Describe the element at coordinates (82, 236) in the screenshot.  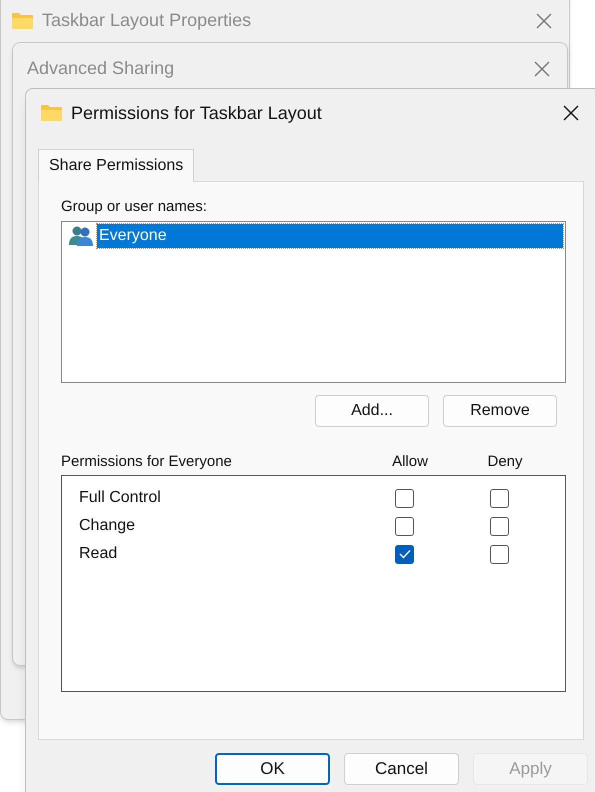
I see `users-icon` at that location.